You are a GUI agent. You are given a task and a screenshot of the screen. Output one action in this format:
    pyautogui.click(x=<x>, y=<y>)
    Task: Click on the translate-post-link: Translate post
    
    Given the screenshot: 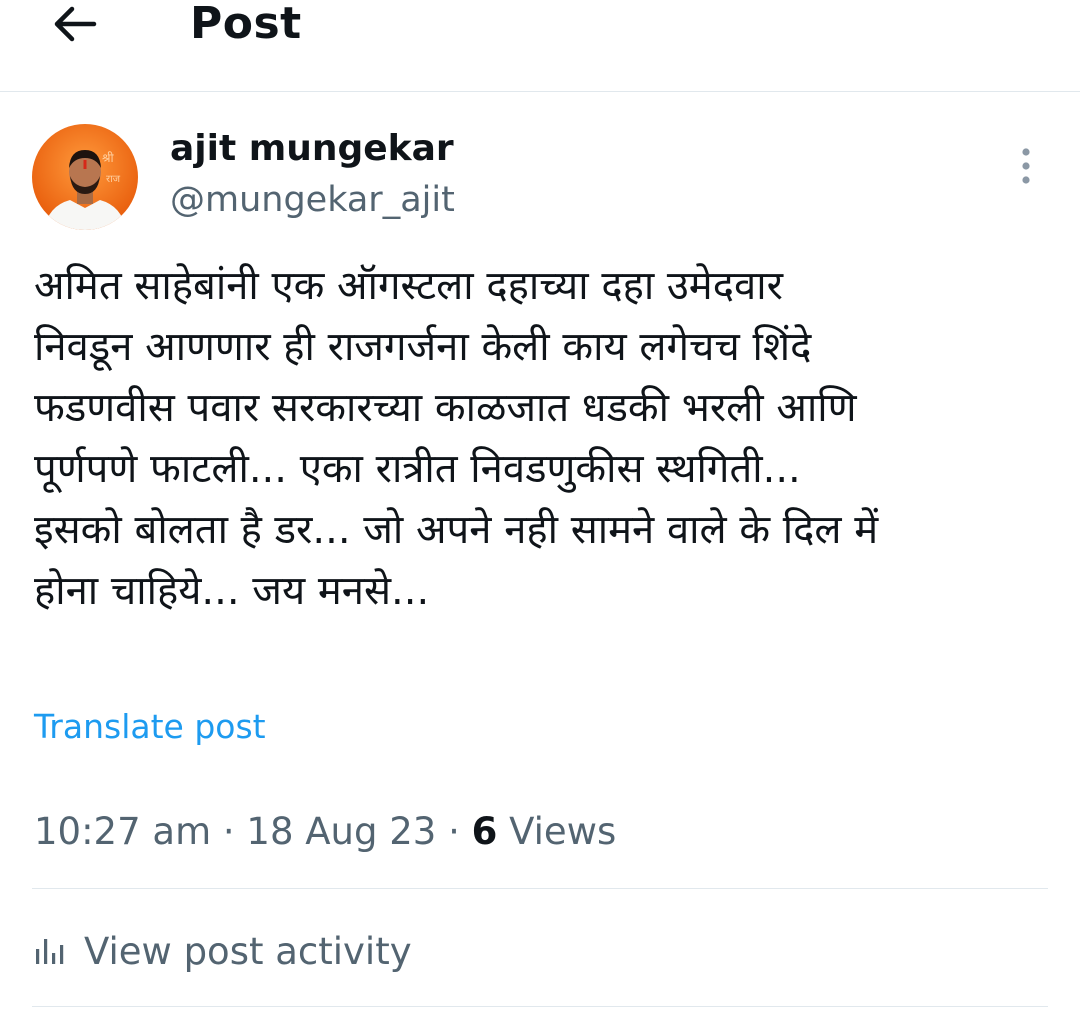 What is the action you would take?
    pyautogui.click(x=150, y=727)
    